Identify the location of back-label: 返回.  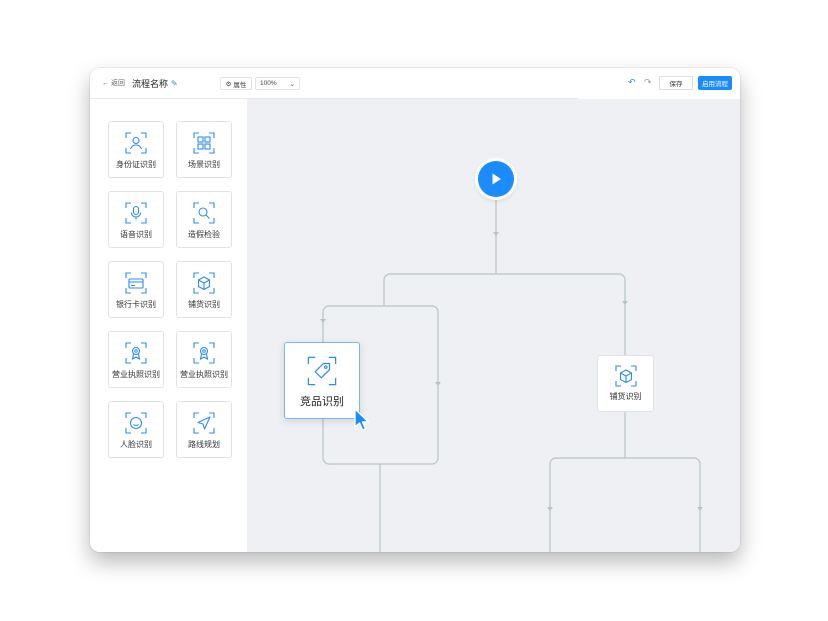
(118, 83).